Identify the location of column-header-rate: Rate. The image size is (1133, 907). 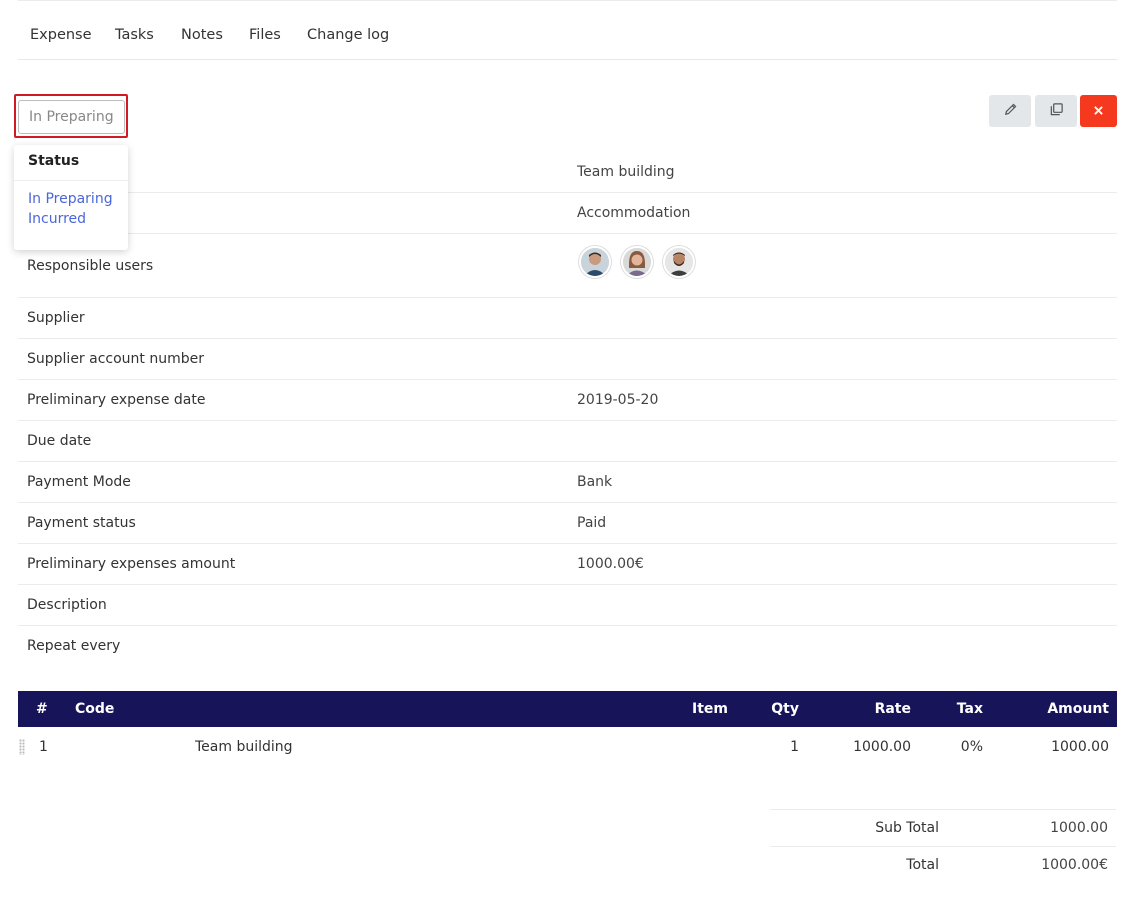
(892, 709).